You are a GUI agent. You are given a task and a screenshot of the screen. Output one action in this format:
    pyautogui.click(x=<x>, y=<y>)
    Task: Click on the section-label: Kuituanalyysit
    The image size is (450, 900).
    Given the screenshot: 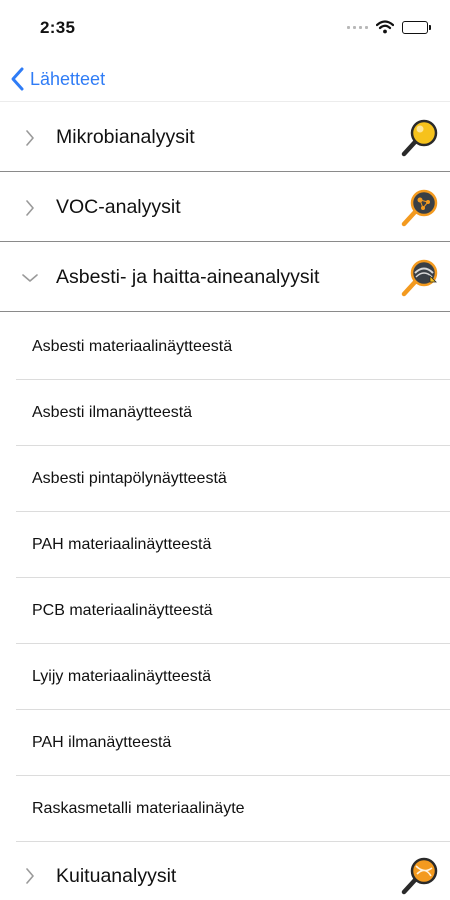 What is the action you would take?
    pyautogui.click(x=116, y=875)
    